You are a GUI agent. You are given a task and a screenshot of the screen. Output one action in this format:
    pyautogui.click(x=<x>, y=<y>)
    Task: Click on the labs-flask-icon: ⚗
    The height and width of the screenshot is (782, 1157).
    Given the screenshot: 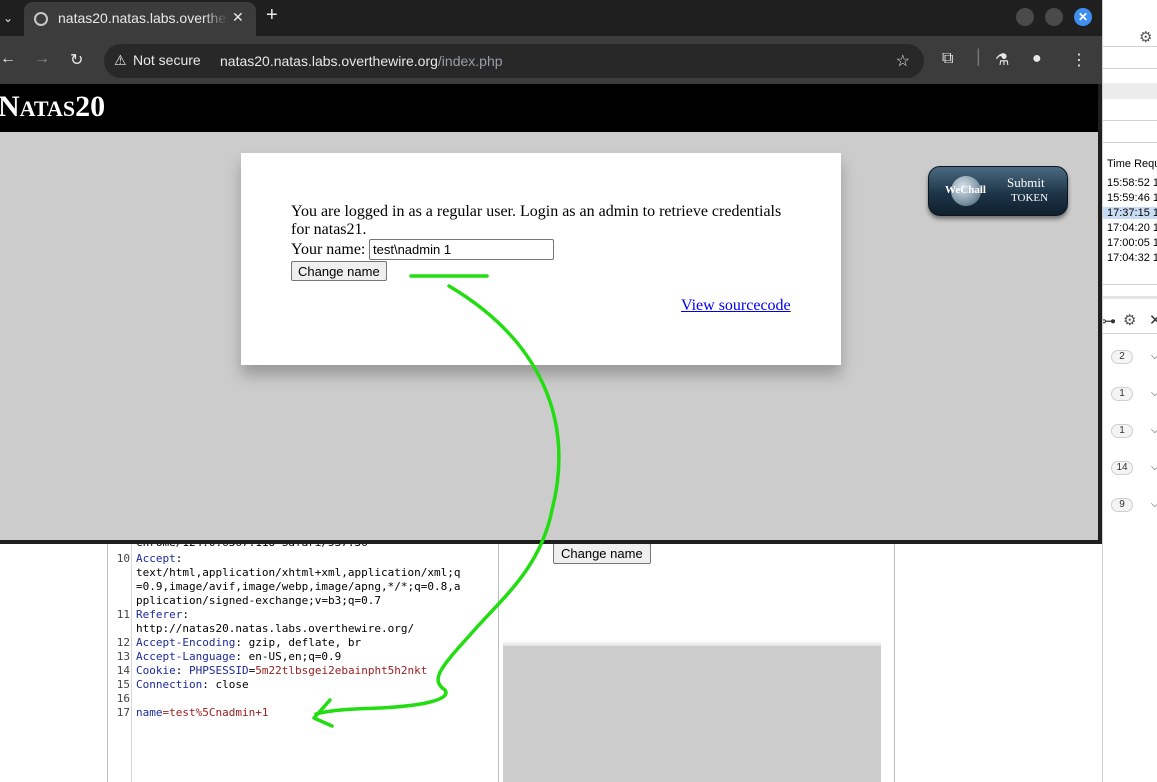 What is the action you would take?
    pyautogui.click(x=1002, y=60)
    